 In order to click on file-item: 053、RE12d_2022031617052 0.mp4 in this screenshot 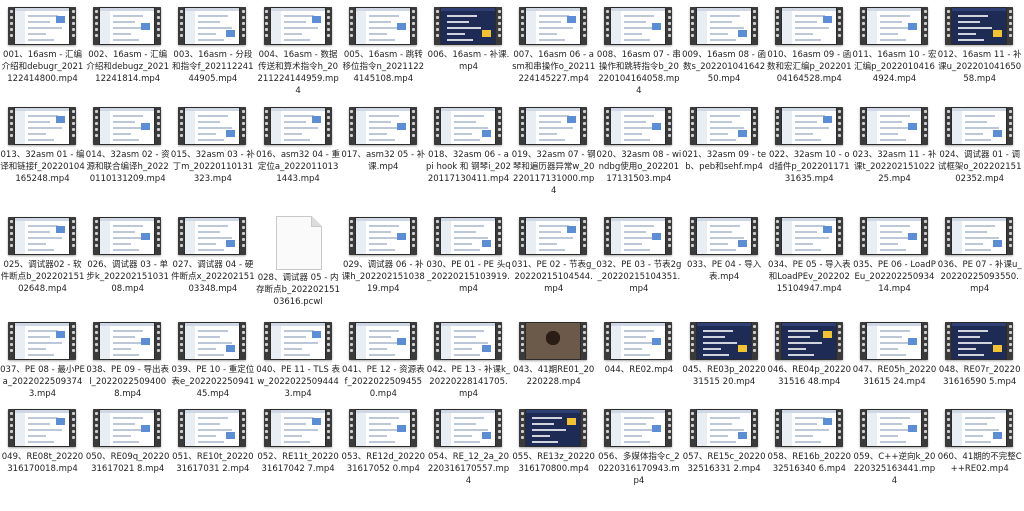, I will do `click(383, 458)`.